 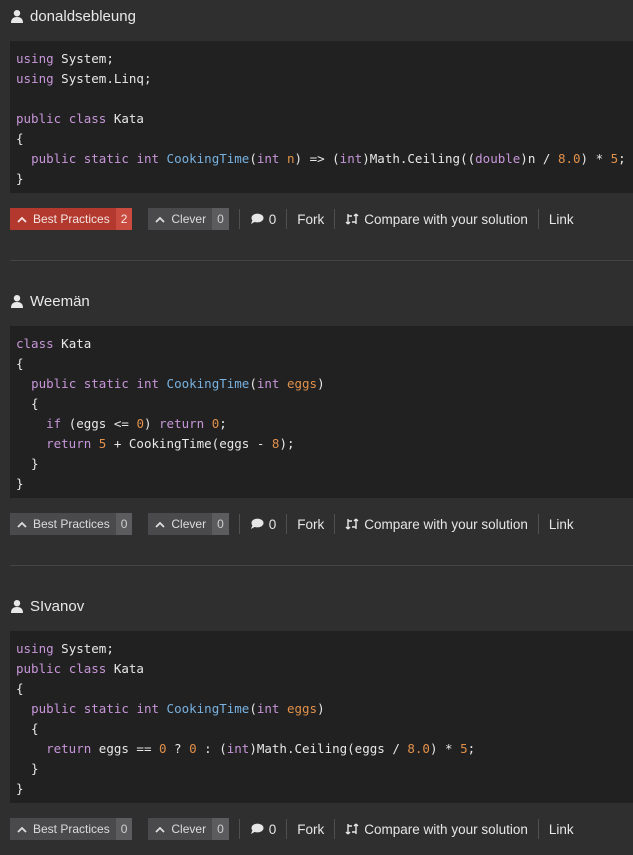 I want to click on code-token: )Math.Ceiling((, so click(x=419, y=158).